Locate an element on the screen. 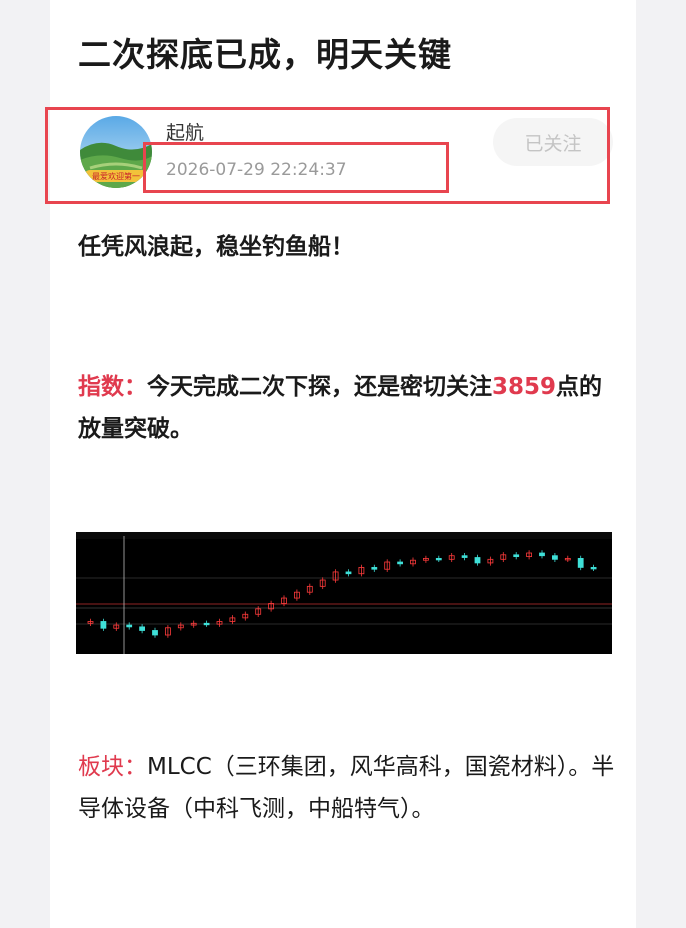 This screenshot has height=928, width=686. sector-text: MLCC（三环集团，风华高科，国瓷材料）。半导体设备（中科飞测，中船特气）。 is located at coordinates (346, 788).